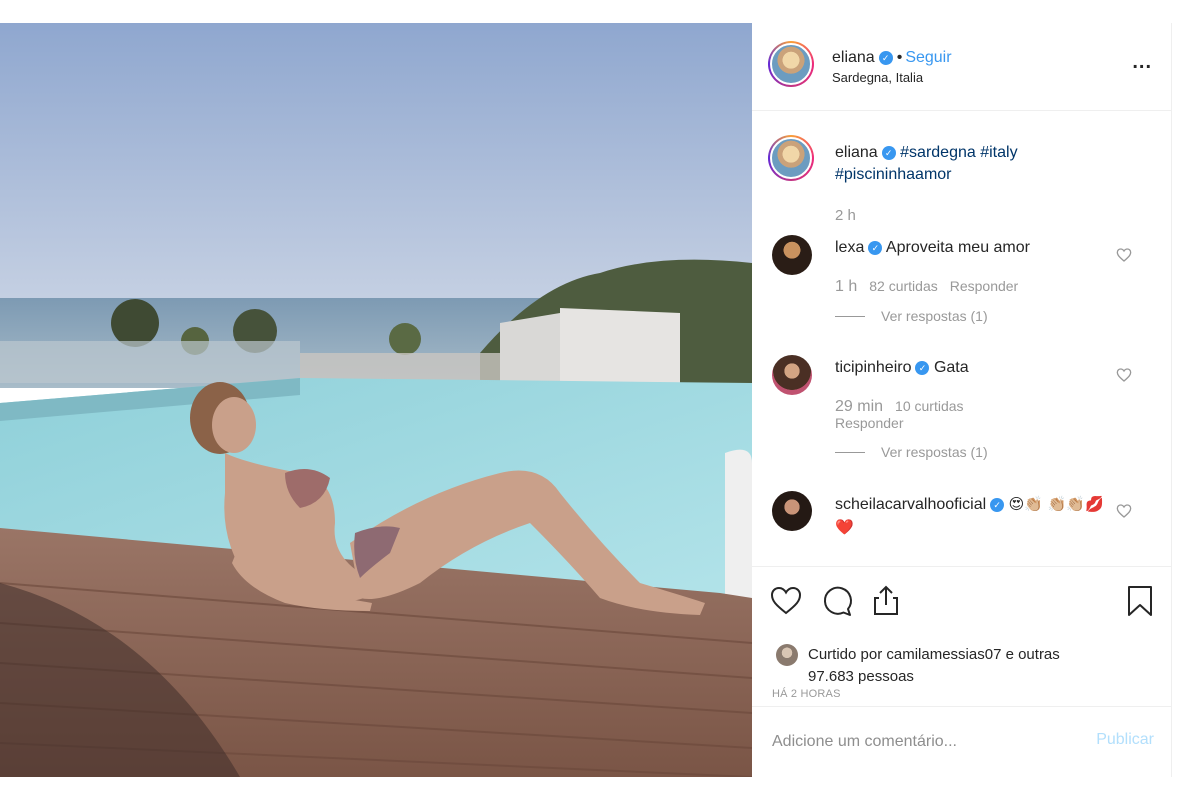 This screenshot has height=800, width=1200. I want to click on comment-username: scheilacarvalhooficial, so click(910, 504).